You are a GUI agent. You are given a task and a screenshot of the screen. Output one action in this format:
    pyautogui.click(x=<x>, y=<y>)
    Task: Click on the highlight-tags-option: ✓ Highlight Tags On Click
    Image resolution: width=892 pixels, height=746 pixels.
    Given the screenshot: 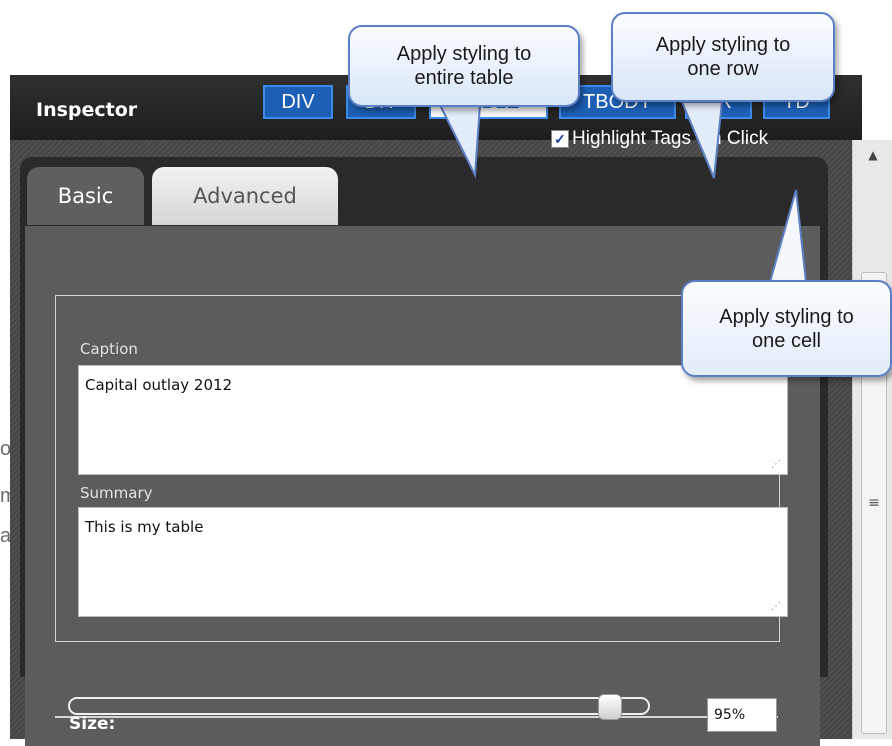 What is the action you would take?
    pyautogui.click(x=659, y=139)
    